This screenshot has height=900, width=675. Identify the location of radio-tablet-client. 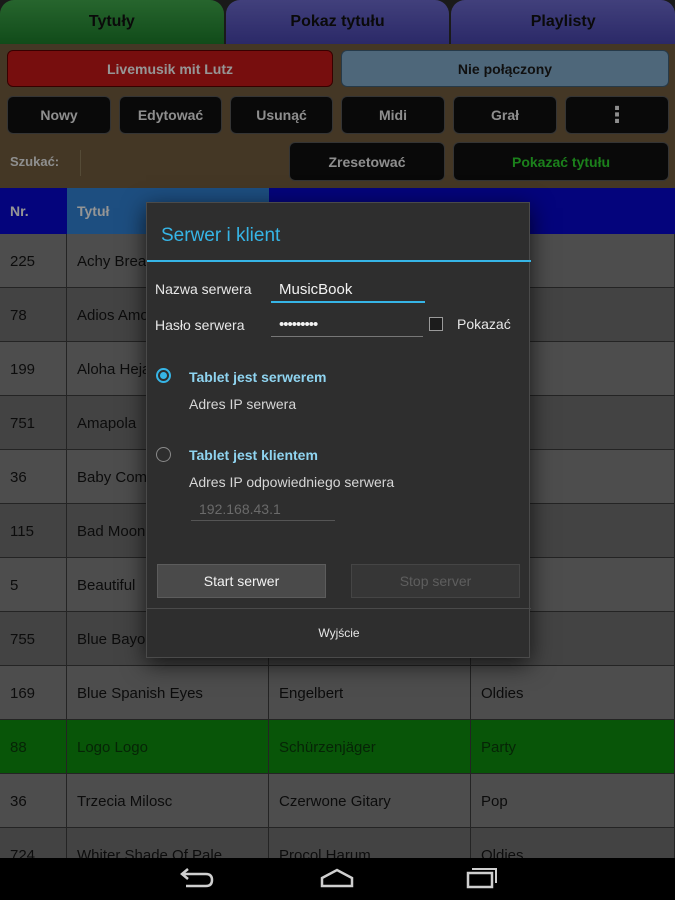
(163, 454).